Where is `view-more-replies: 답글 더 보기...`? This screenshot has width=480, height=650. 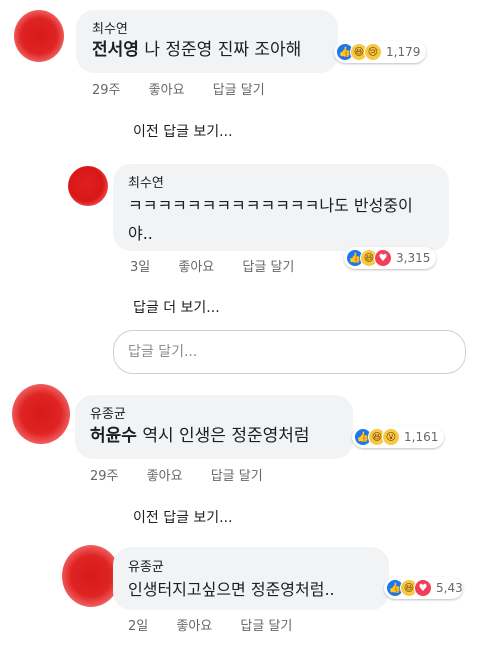 view-more-replies: 답글 더 보기... is located at coordinates (176, 307).